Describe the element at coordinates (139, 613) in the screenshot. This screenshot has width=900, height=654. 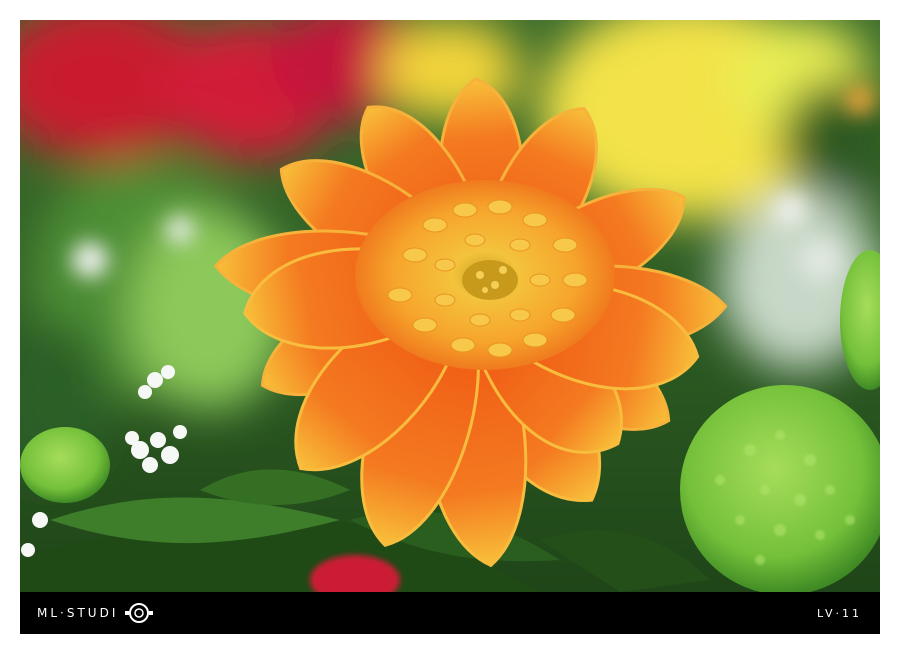
I see `aperture-ring-icon` at that location.